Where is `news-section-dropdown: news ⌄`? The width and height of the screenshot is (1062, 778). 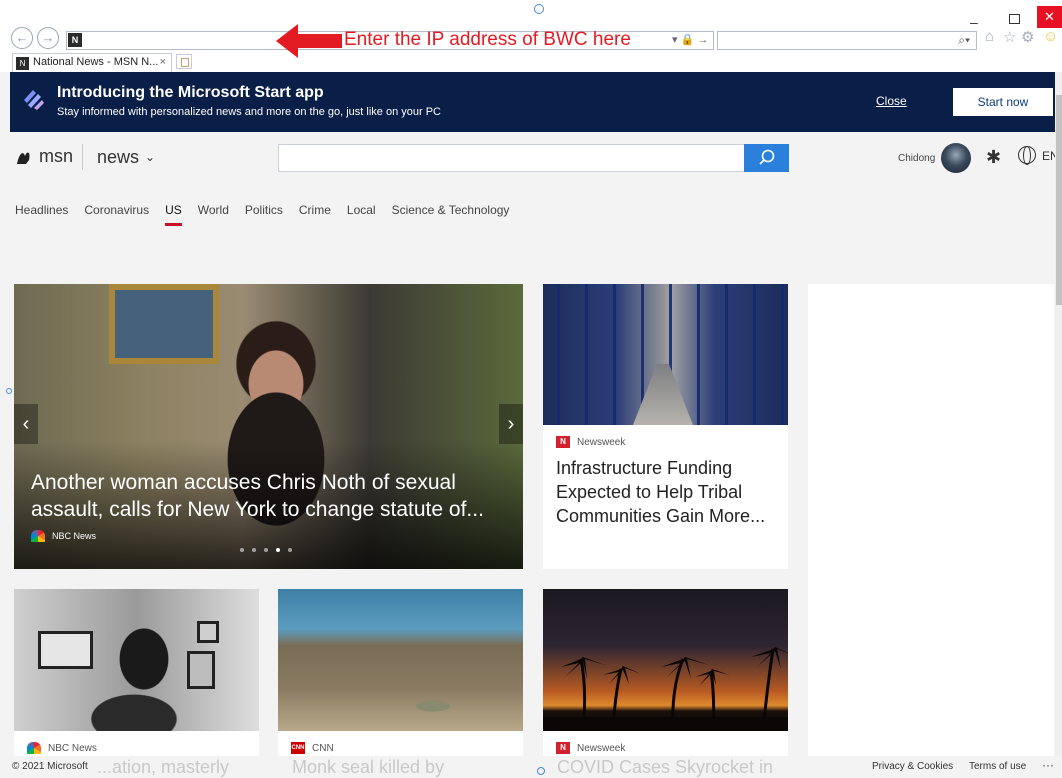 news-section-dropdown: news ⌄ is located at coordinates (126, 157).